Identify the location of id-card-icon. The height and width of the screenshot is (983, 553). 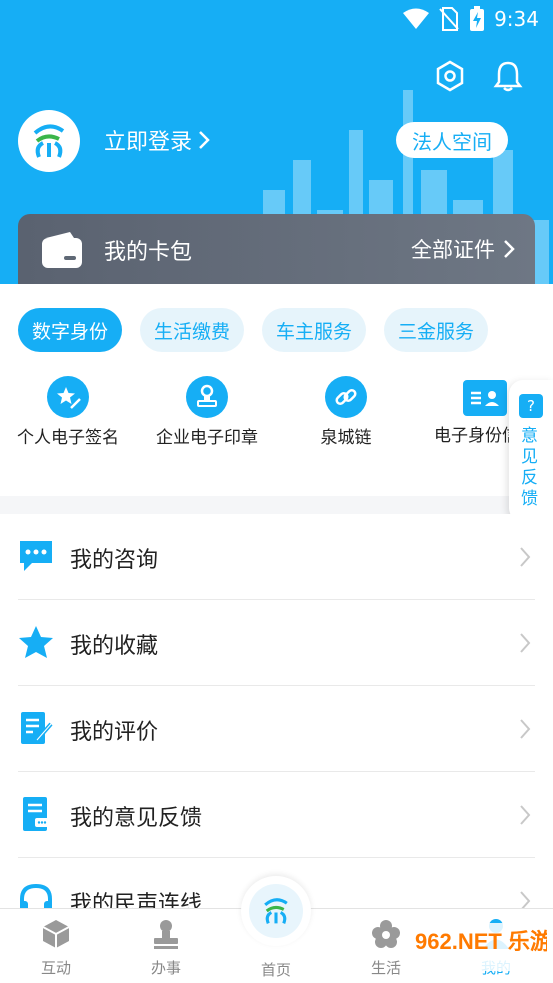
(485, 398).